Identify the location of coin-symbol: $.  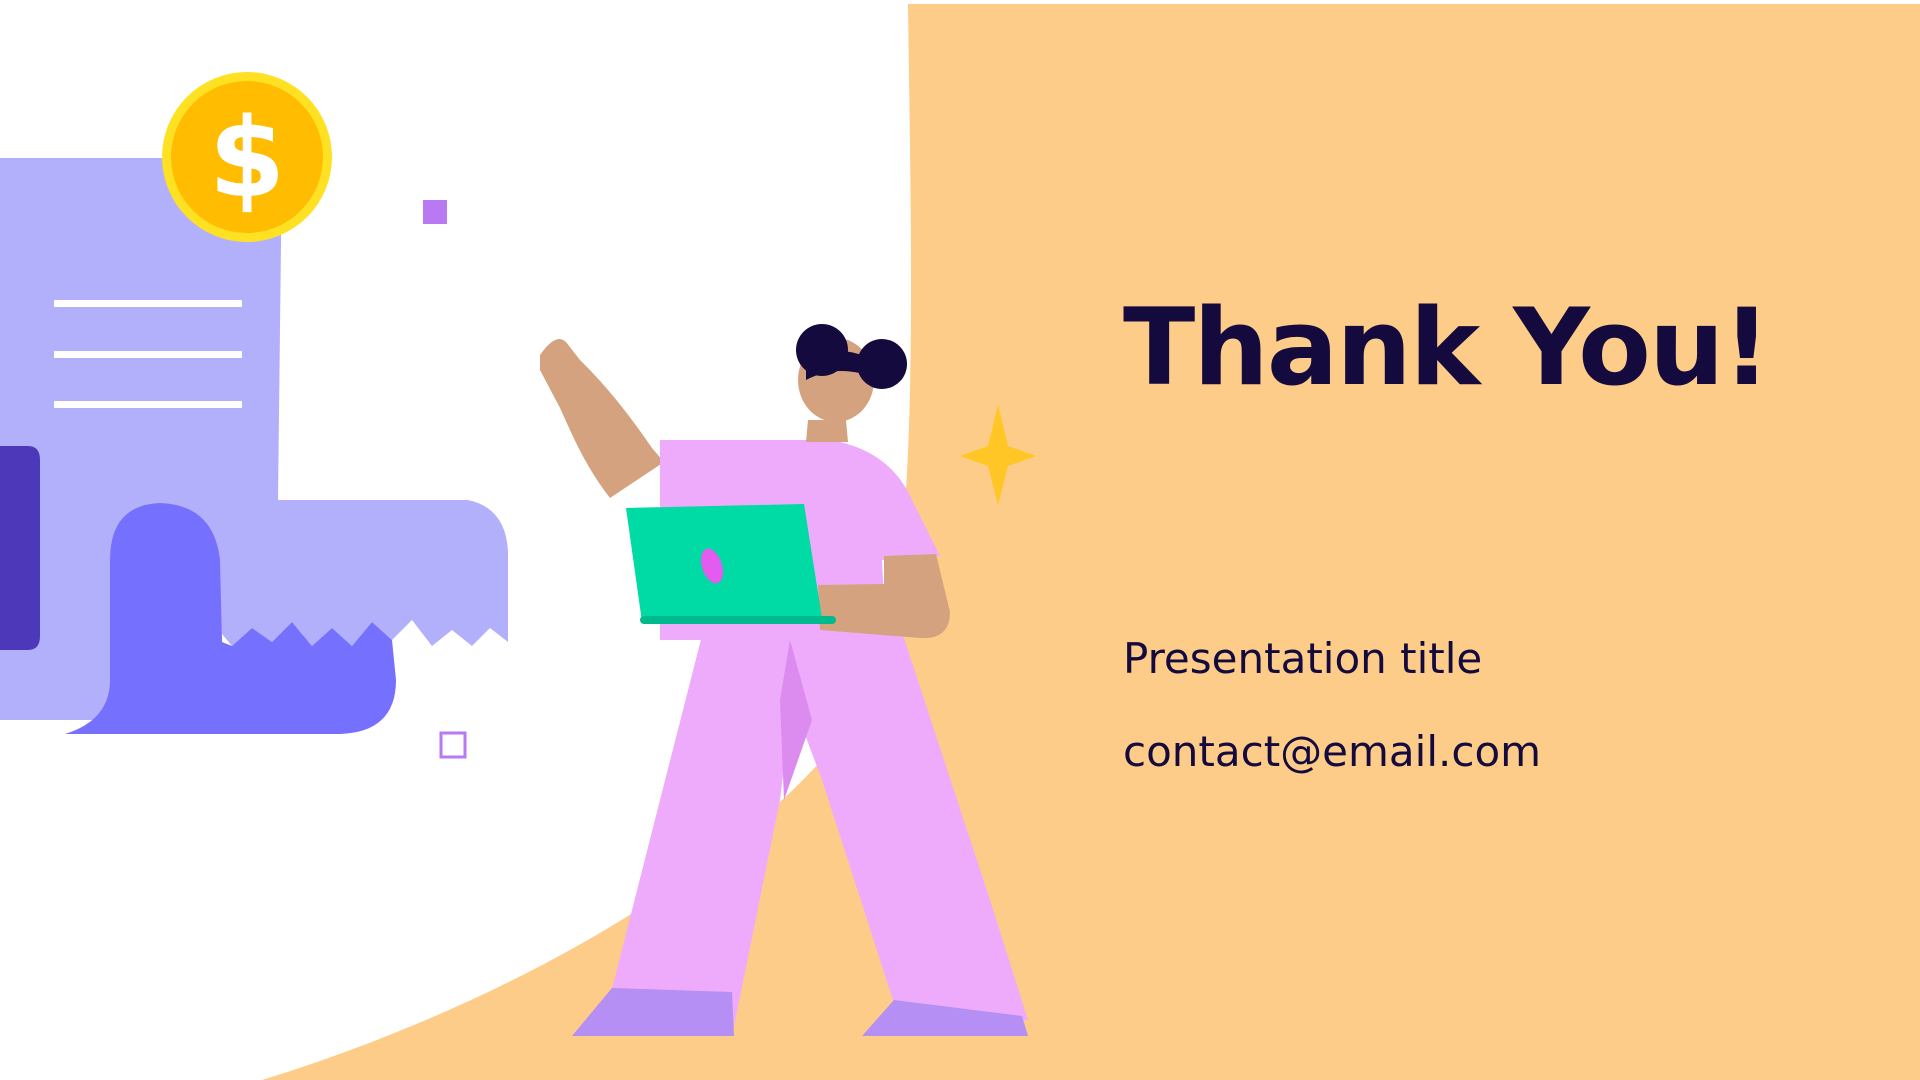
(247, 158).